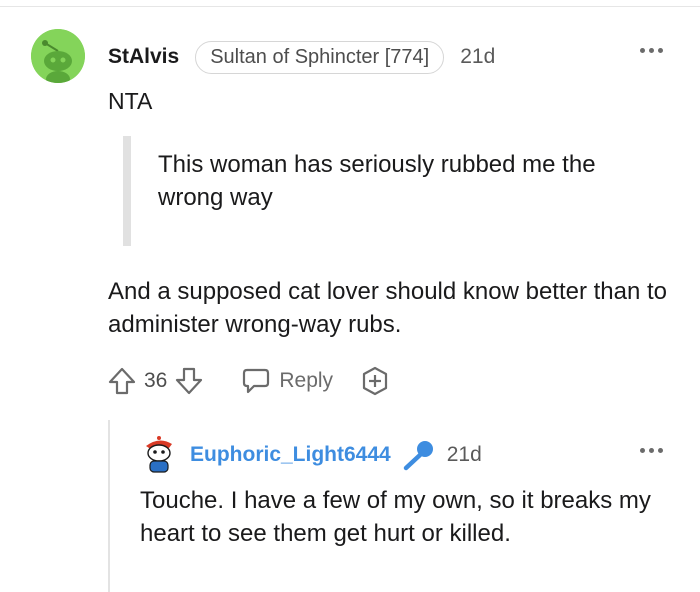 Image resolution: width=700 pixels, height=592 pixels. I want to click on upvote-arrow-icon, so click(122, 381).